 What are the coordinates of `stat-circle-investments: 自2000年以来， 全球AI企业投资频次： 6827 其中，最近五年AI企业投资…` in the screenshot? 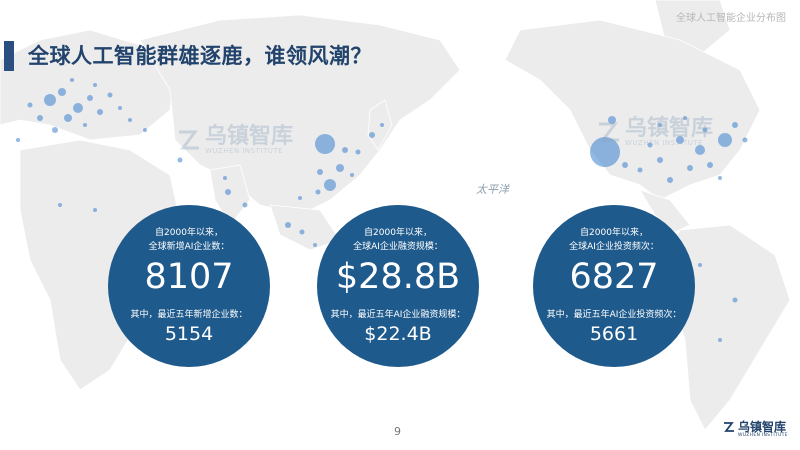 It's located at (614, 286).